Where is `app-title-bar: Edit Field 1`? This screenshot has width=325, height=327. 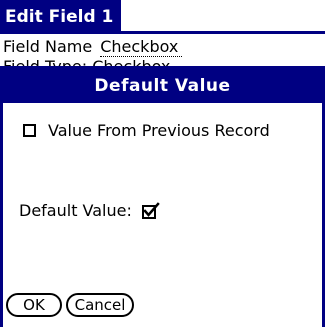 app-title-bar: Edit Field 1 is located at coordinates (61, 17).